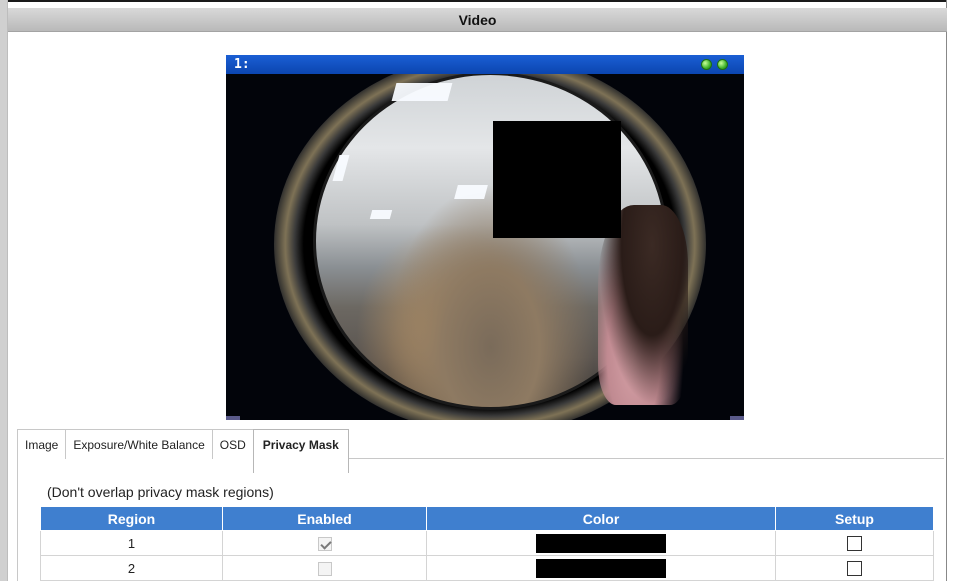 The image size is (955, 581). I want to click on privacy-mask-region, so click(557, 179).